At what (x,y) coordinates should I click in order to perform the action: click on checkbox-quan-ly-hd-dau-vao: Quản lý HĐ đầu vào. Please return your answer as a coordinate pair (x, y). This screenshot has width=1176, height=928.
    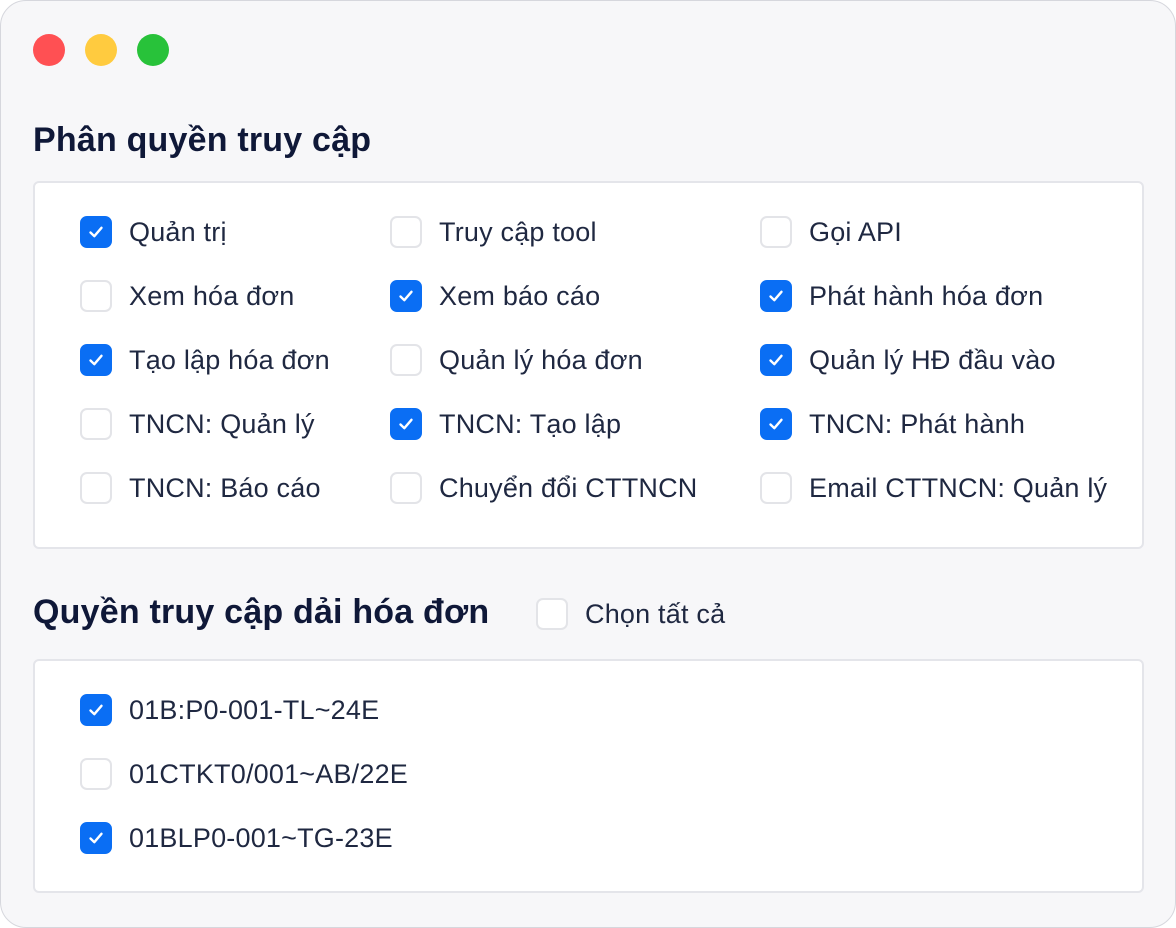
    Looking at the image, I should click on (908, 360).